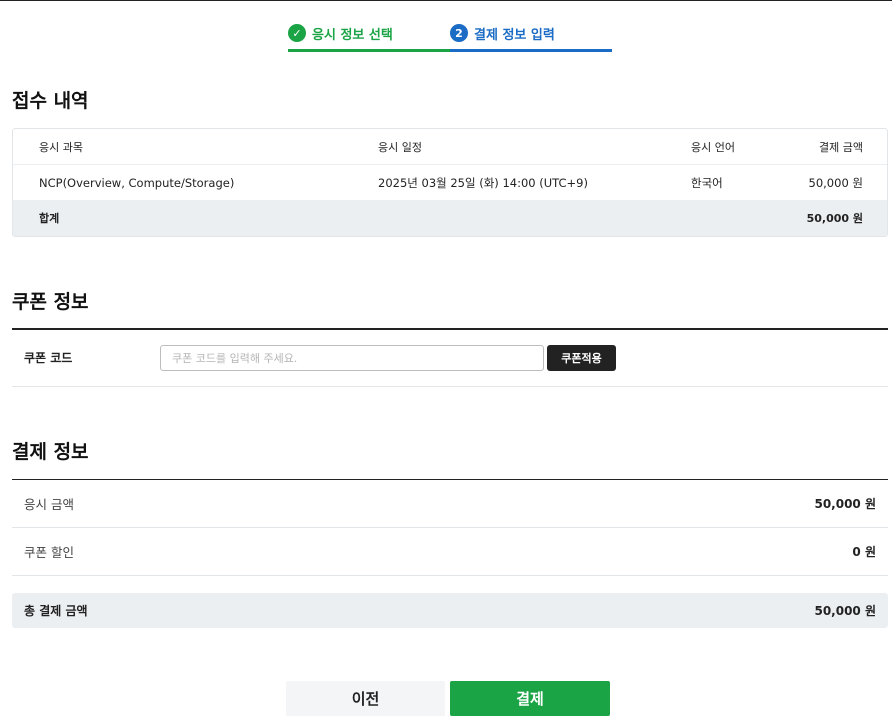  I want to click on coupon-code-input, so click(352, 358).